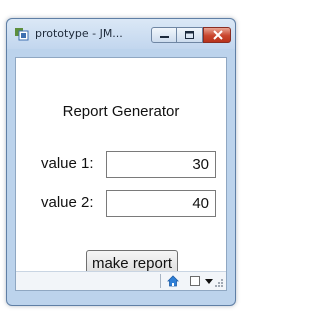  I want to click on maximize-icon, so click(189, 35).